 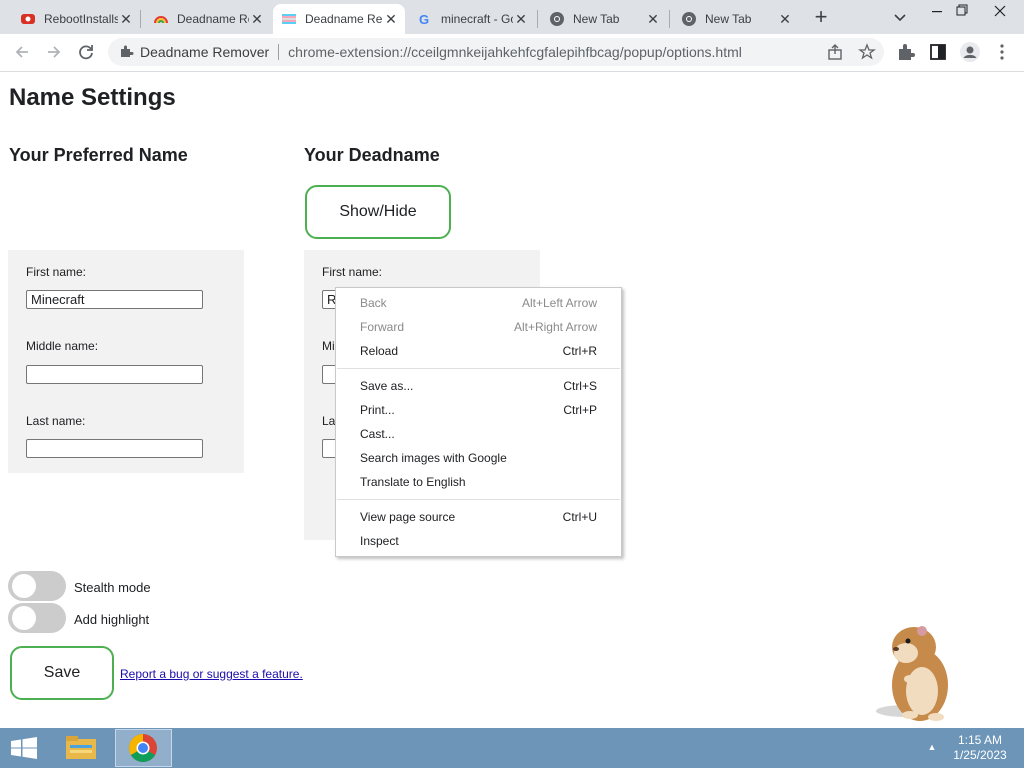 I want to click on chrome-icon, so click(x=143, y=748).